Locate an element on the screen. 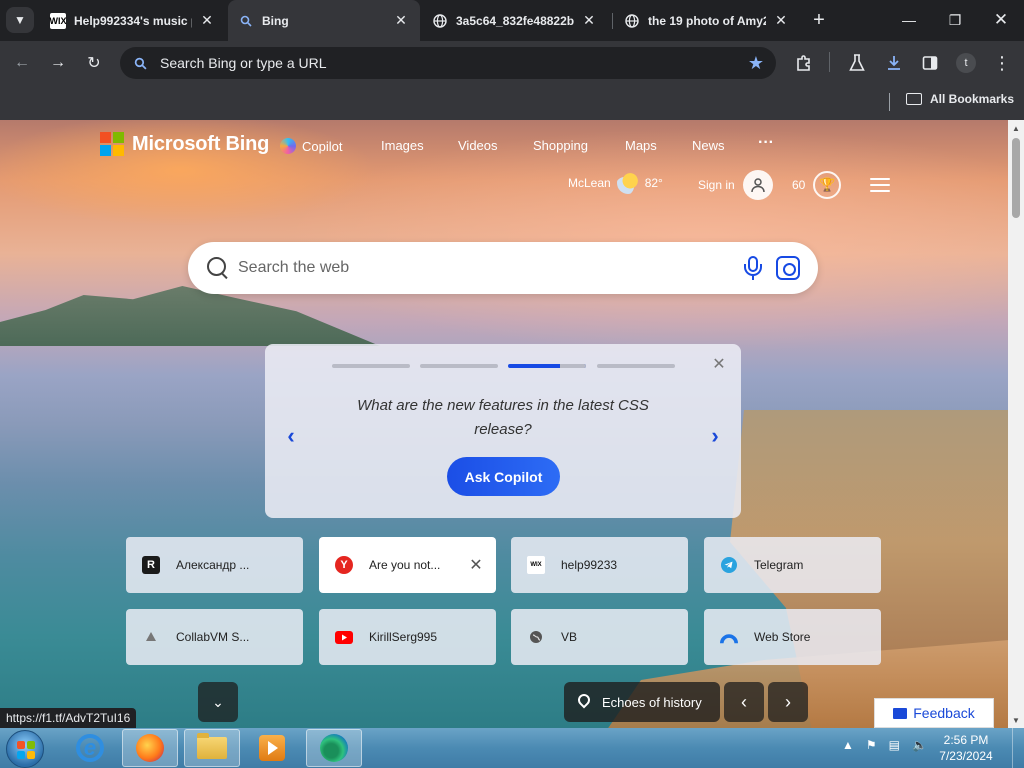 This screenshot has height=768, width=1024. folder-icon is located at coordinates (914, 99).